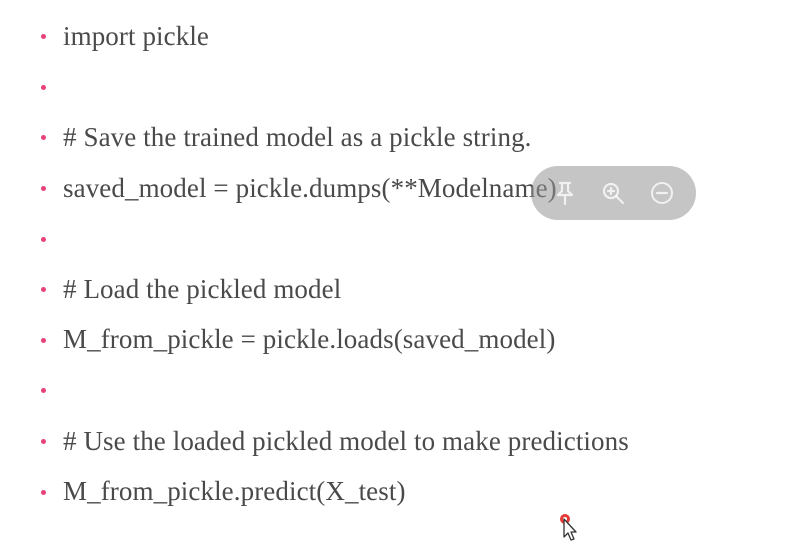  What do you see at coordinates (202, 288) in the screenshot?
I see `code-line-text: # Load the pickled model` at bounding box center [202, 288].